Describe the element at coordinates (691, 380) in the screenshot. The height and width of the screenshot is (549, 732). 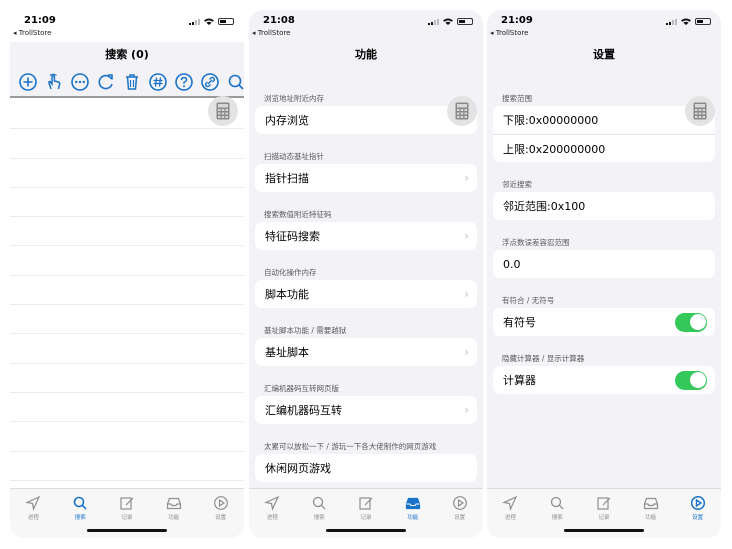
I see `calculator-toggle` at that location.